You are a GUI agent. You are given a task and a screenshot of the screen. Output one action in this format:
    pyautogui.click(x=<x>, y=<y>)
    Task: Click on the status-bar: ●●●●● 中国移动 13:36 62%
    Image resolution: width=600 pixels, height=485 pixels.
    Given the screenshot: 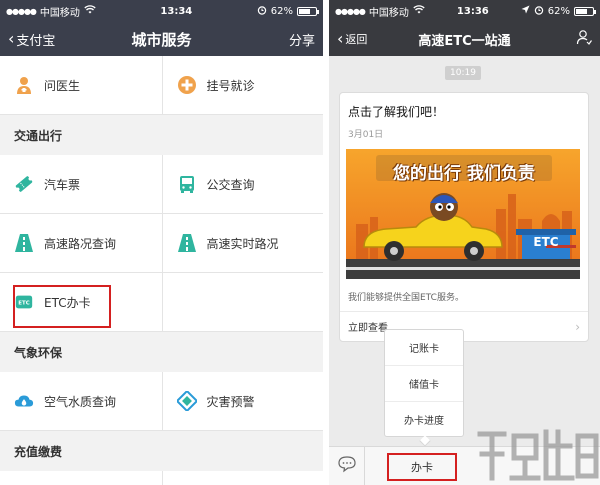 What is the action you would take?
    pyautogui.click(x=464, y=11)
    